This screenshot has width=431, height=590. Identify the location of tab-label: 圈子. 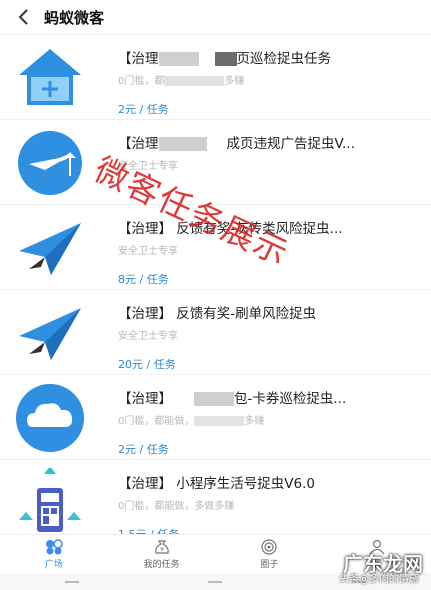
(269, 564).